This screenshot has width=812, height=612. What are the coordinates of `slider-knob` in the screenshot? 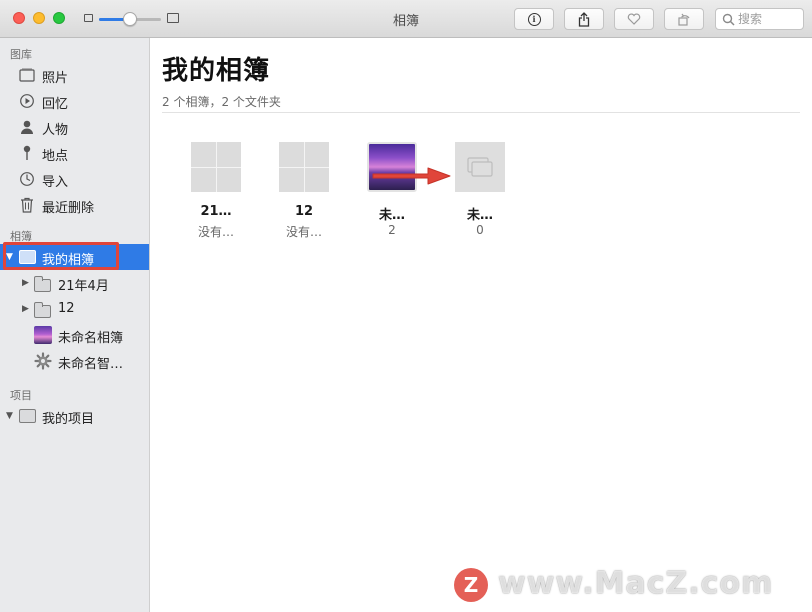 It's located at (130, 19).